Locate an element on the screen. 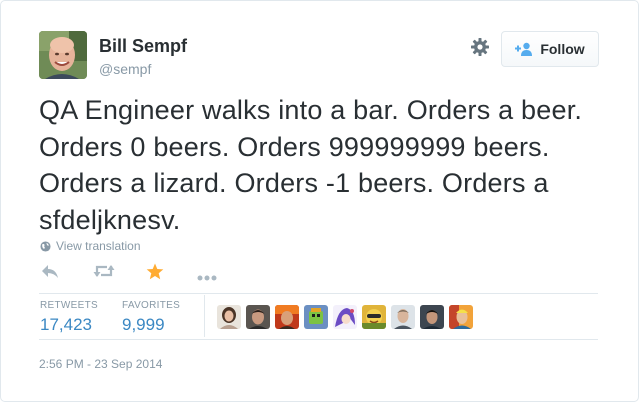 The width and height of the screenshot is (639, 402). author-handle: @sempf is located at coordinates (125, 69).